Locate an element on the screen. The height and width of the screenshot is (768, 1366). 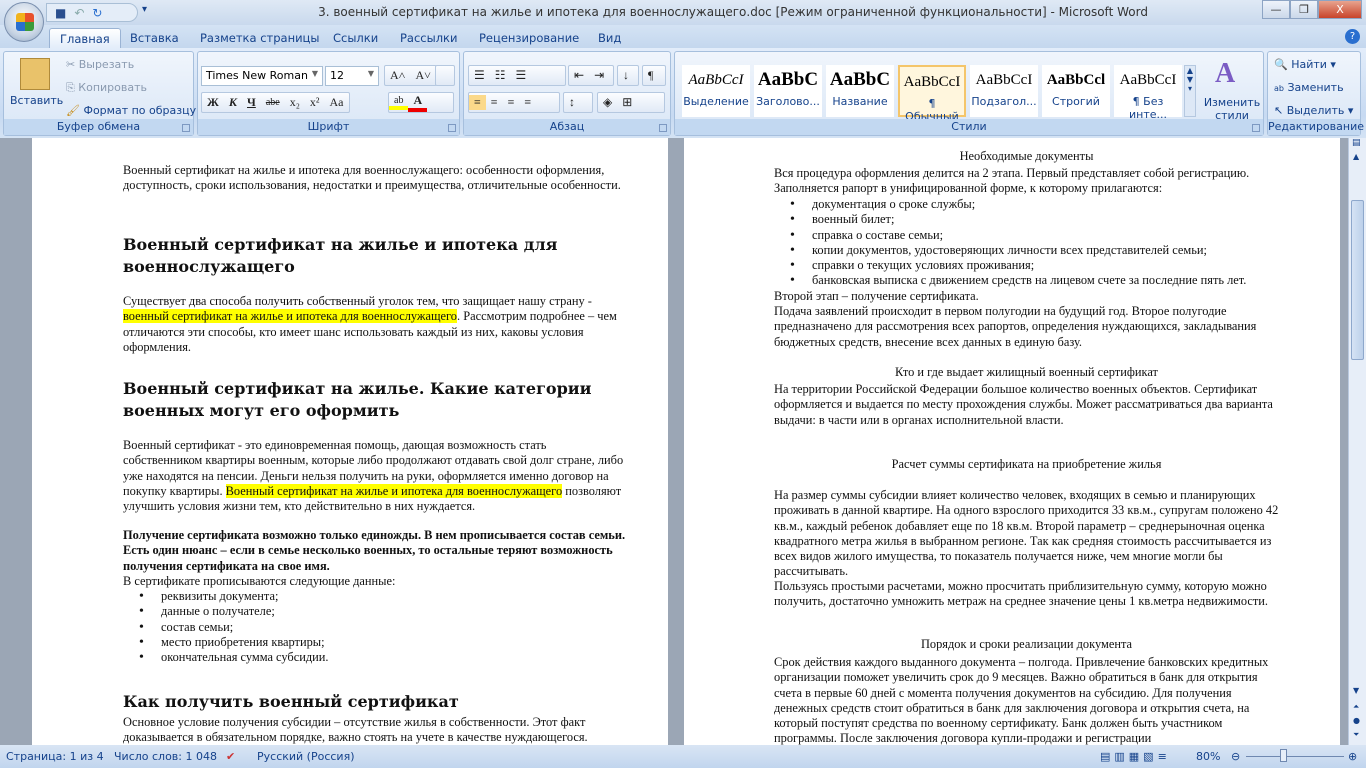
align-right-icon: ≡ is located at coordinates (511, 102).